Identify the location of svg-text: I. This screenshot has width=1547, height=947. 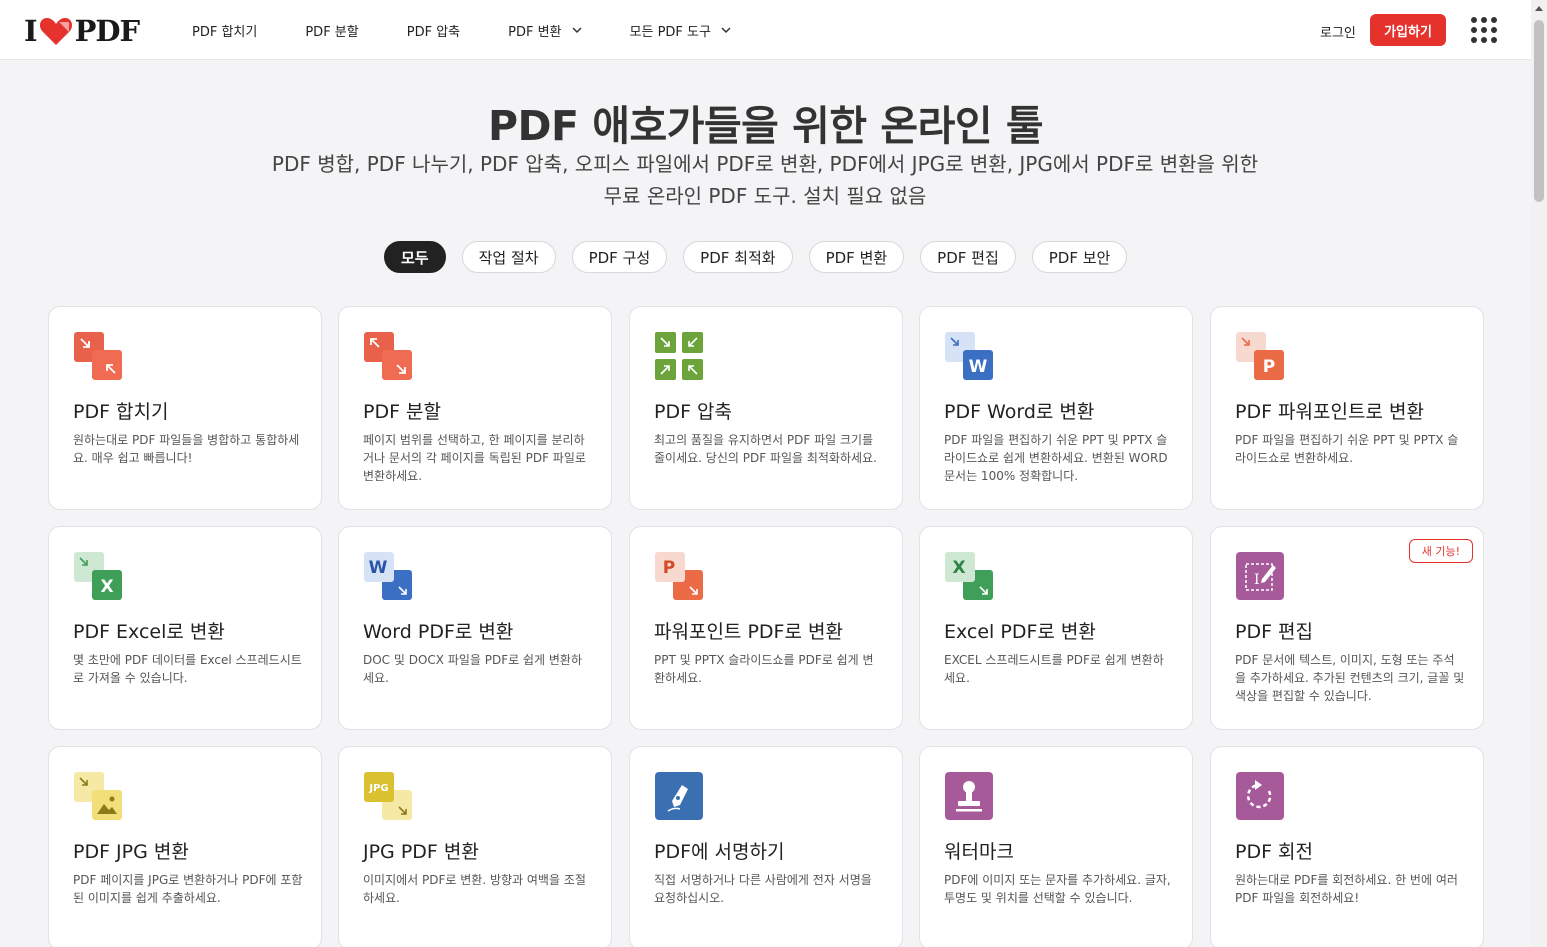
(1257, 580).